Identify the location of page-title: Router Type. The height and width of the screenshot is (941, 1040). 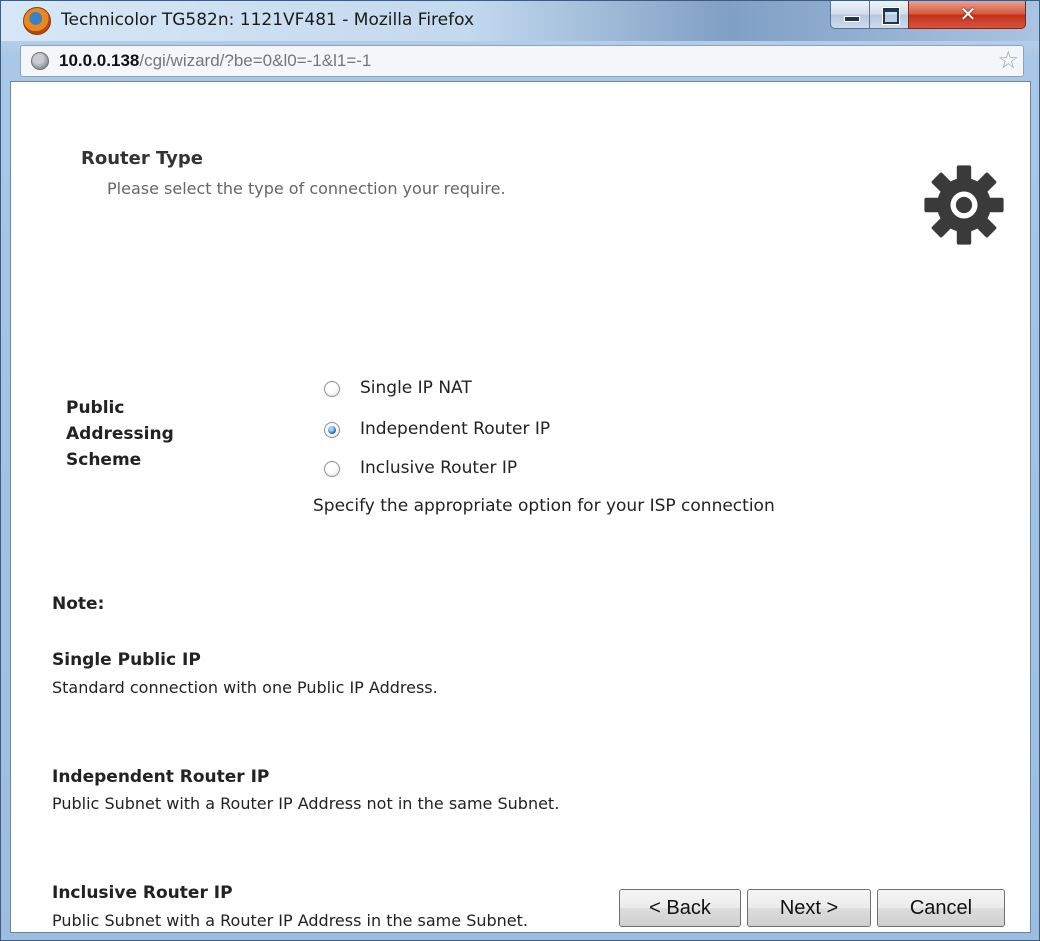
(142, 158).